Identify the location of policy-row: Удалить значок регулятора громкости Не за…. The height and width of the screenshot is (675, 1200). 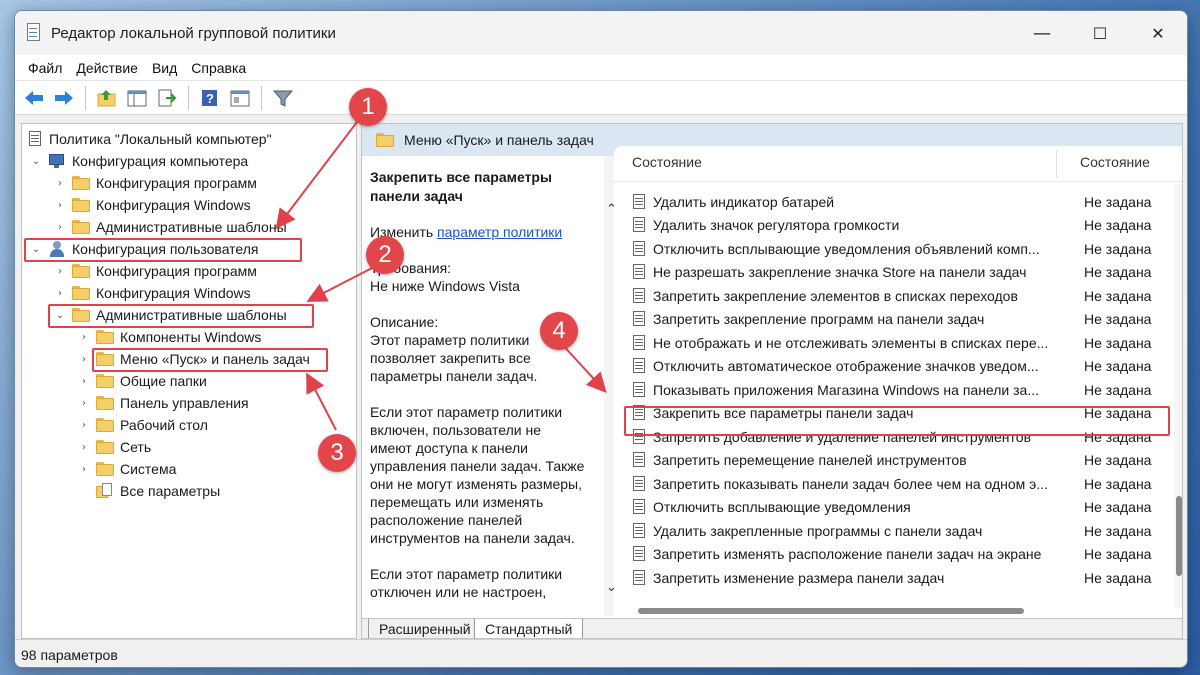
(902, 225).